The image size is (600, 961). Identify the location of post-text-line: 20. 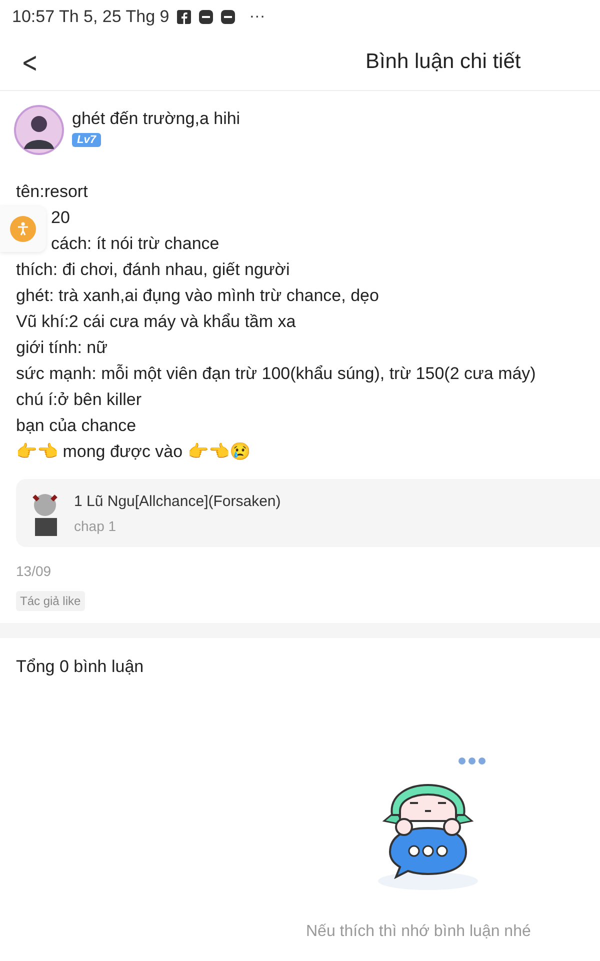
(60, 217).